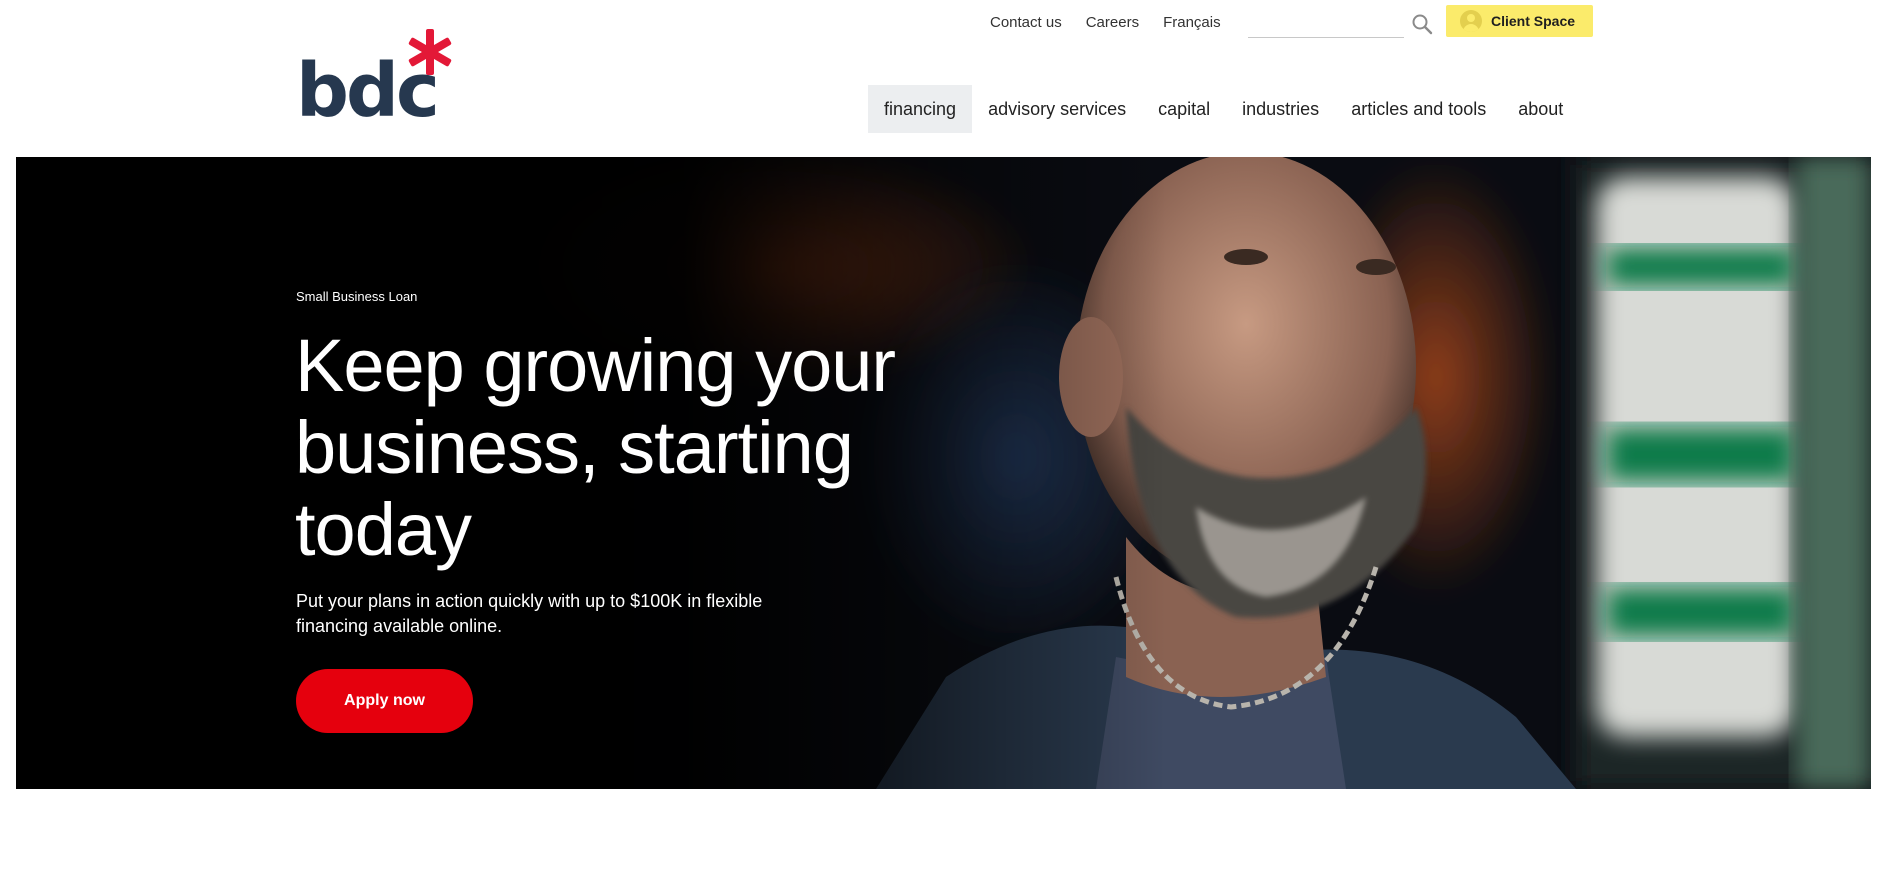 The image size is (1889, 888). Describe the element at coordinates (1112, 22) in the screenshot. I see `careers-link: Careers` at that location.